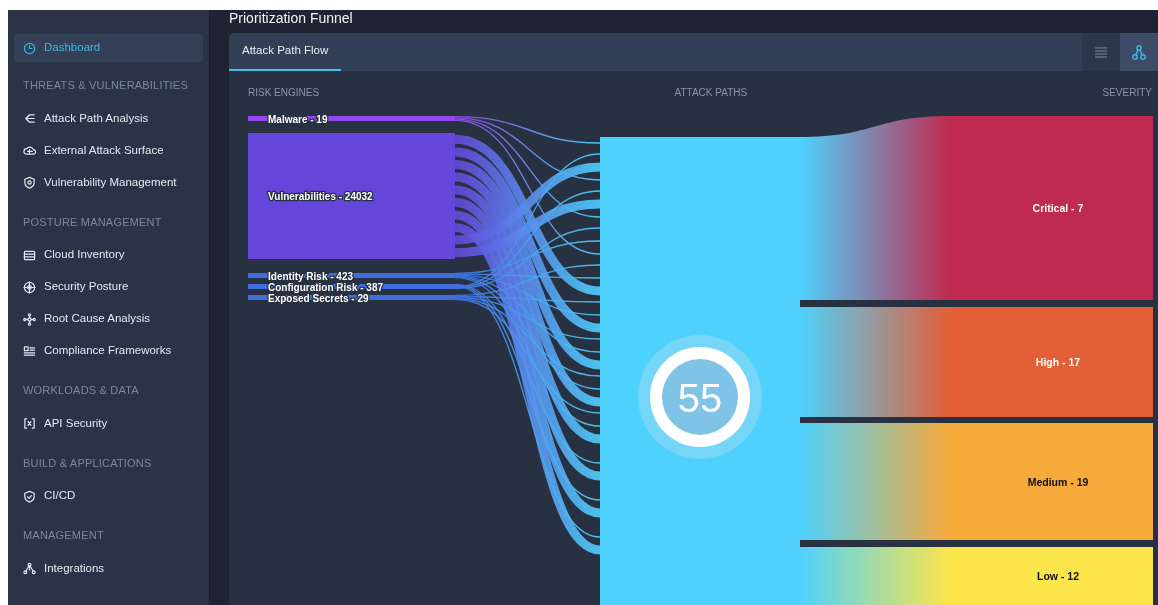  What do you see at coordinates (108, 118) in the screenshot?
I see `nav-item: Attack Path Analysis` at bounding box center [108, 118].